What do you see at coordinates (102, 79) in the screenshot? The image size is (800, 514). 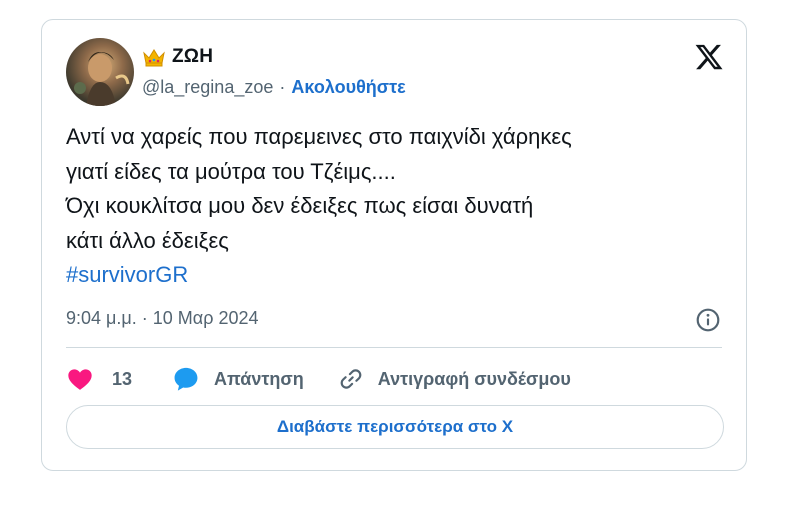 I see `avatar-image` at bounding box center [102, 79].